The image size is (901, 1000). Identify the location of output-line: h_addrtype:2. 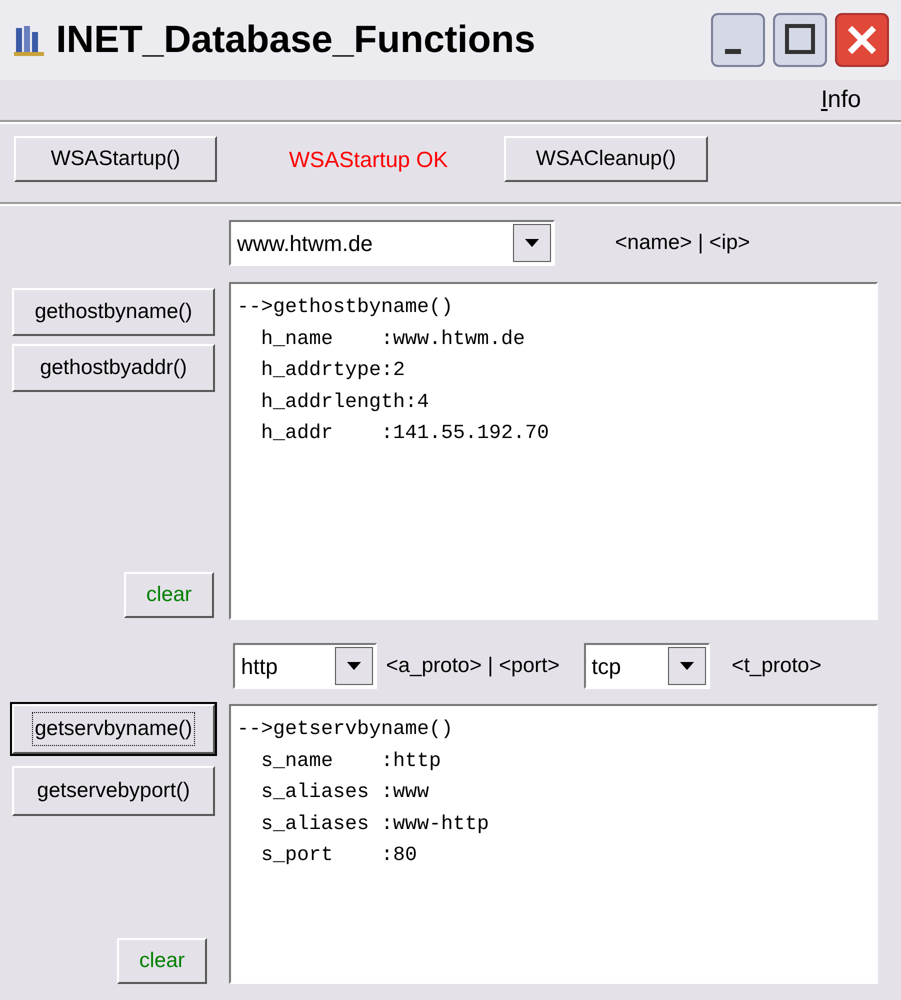
(333, 371).